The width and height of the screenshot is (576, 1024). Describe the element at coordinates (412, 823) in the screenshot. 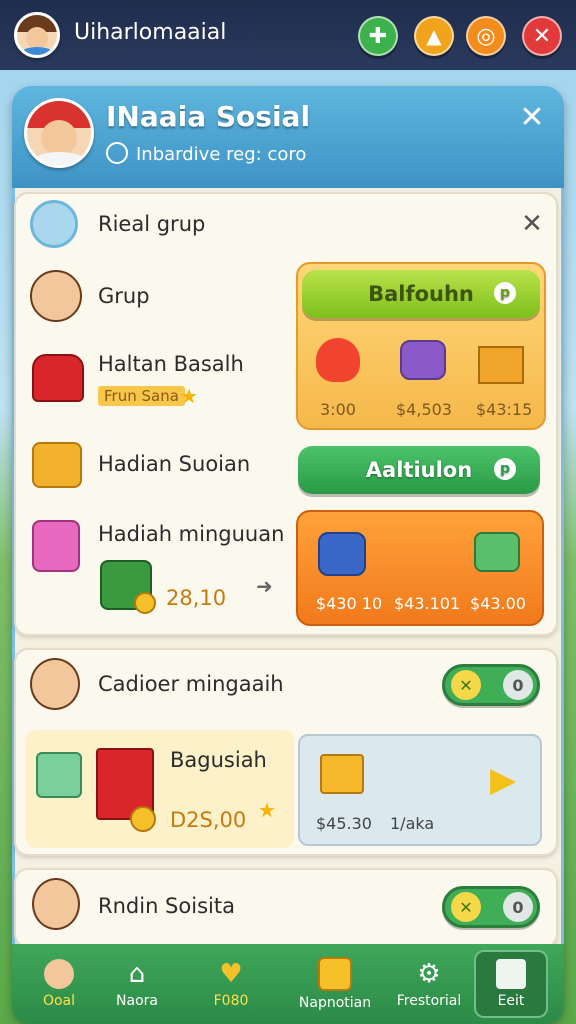

I see `offer-price-2: 1/aka` at that location.